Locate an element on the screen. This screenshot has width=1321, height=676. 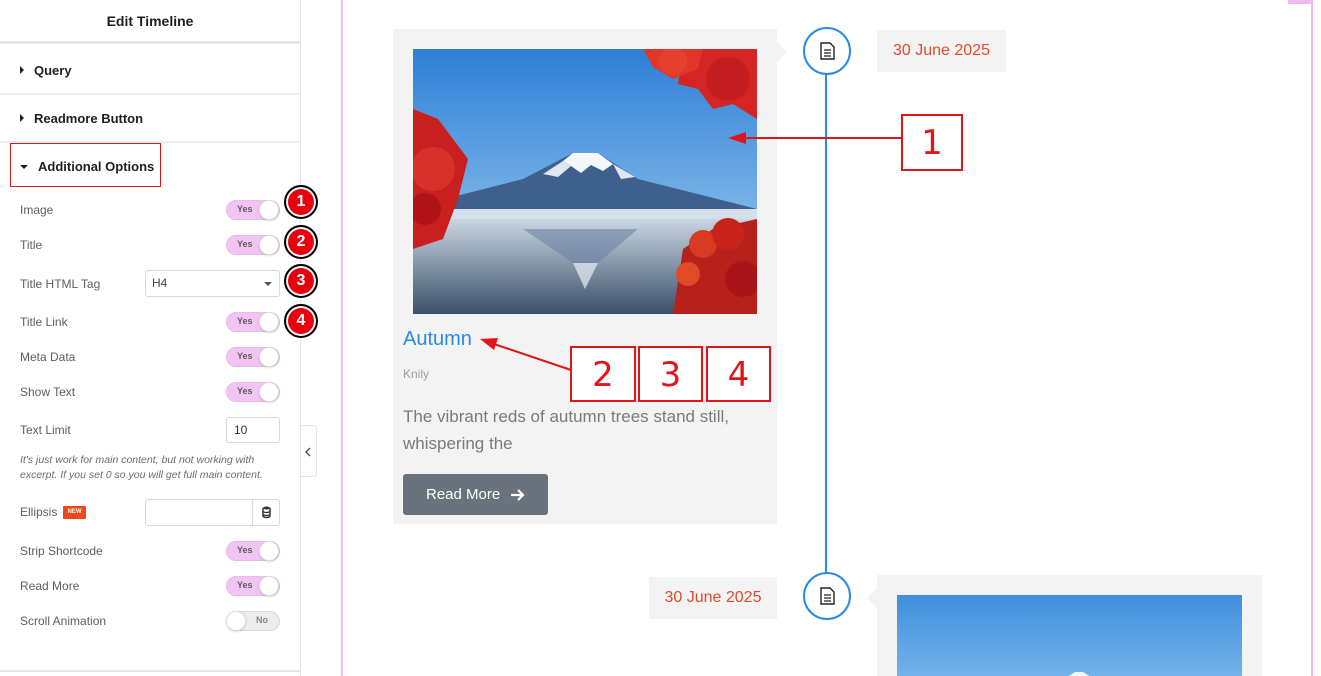
image-toggle: Yes is located at coordinates (253, 210).